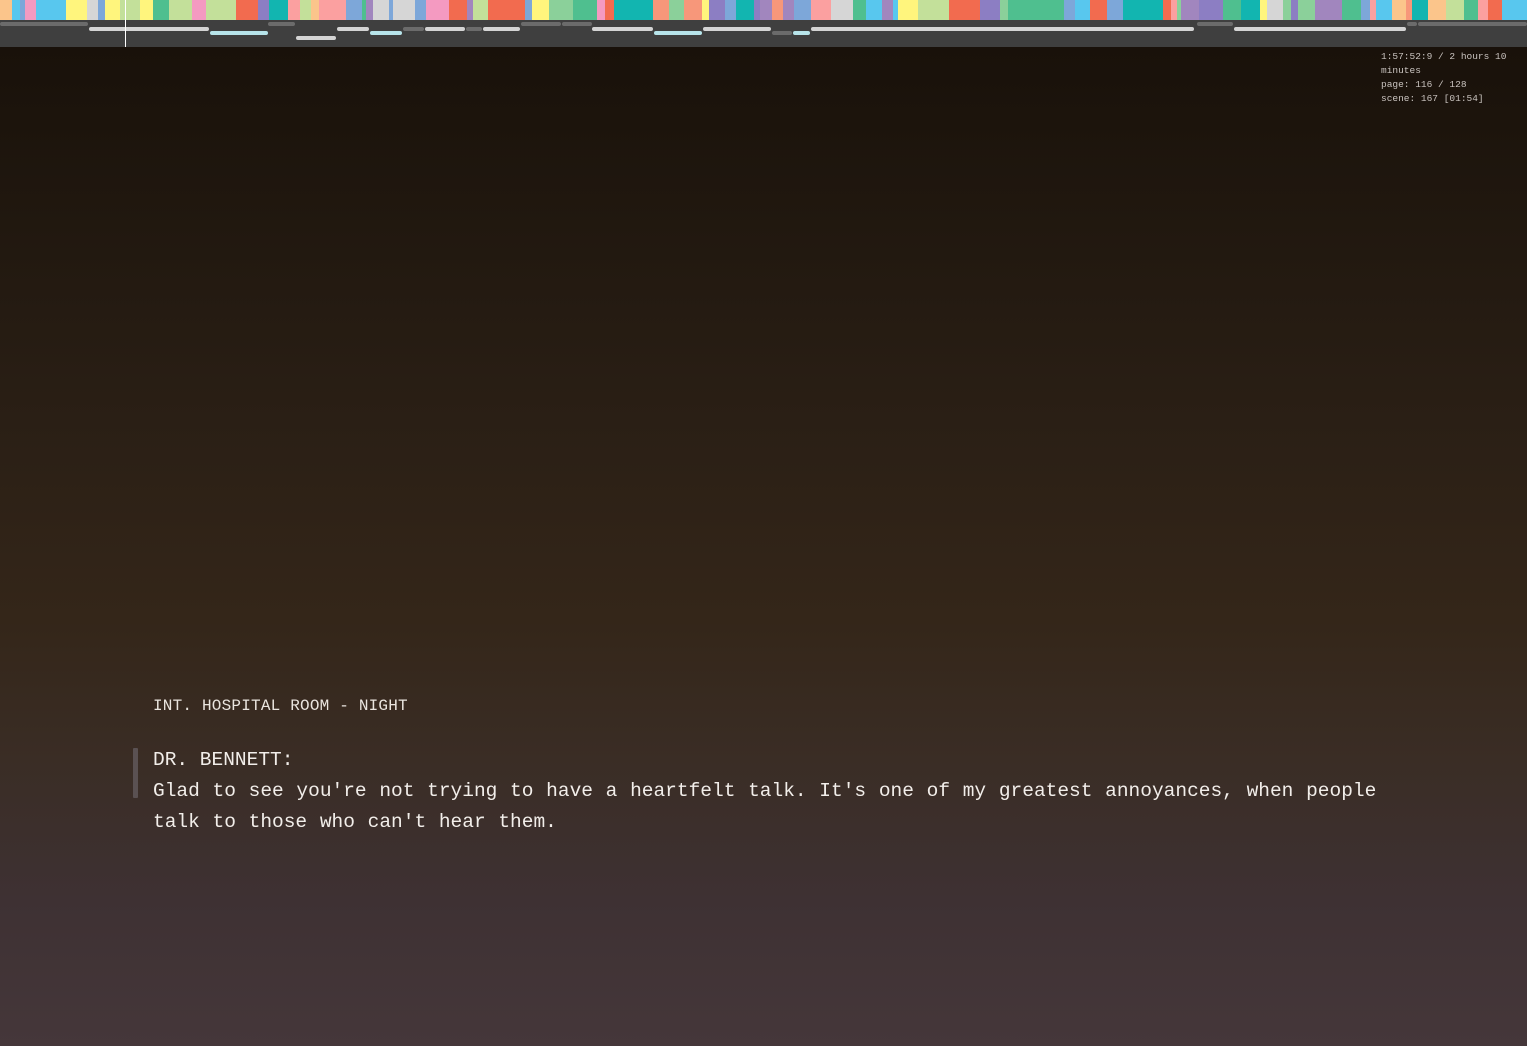  Describe the element at coordinates (125, 23) in the screenshot. I see `playhead-marker` at that location.